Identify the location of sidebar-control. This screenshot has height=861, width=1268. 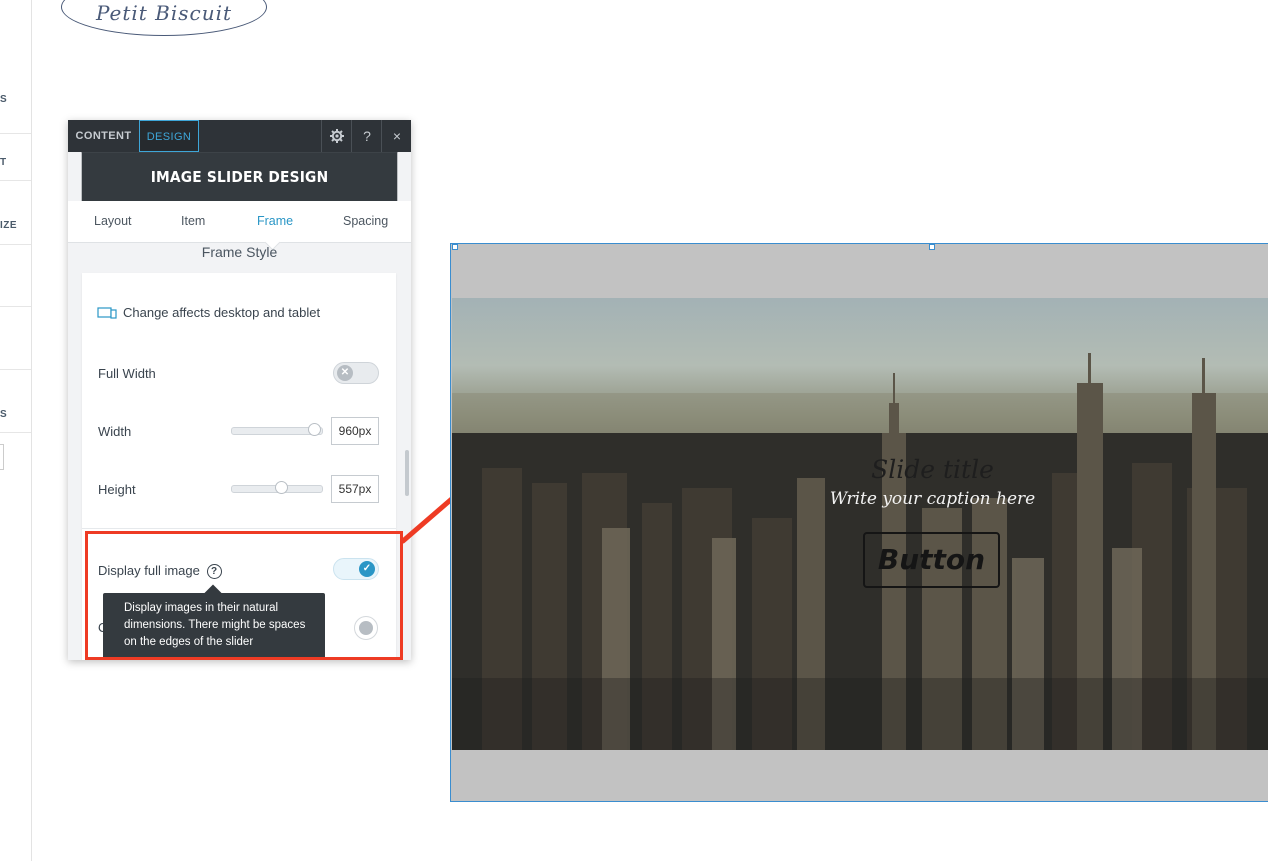
(2, 457).